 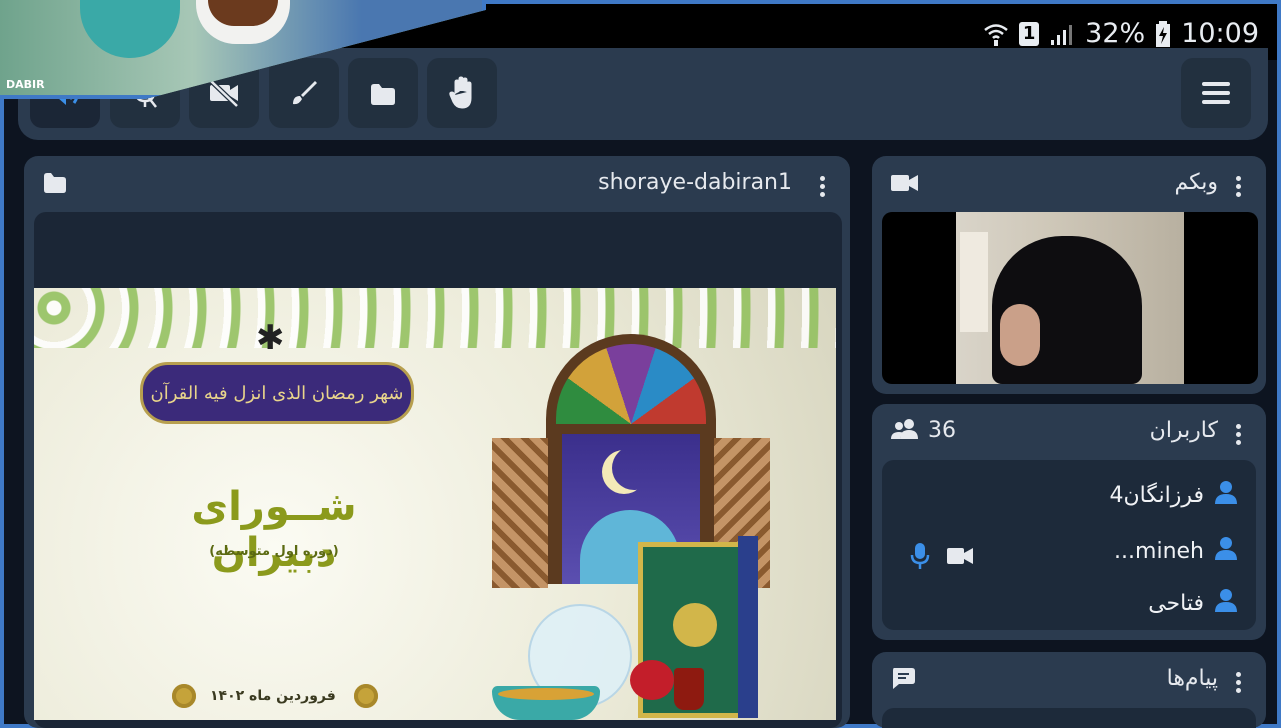 I want to click on webcam-feed, so click(x=1070, y=298).